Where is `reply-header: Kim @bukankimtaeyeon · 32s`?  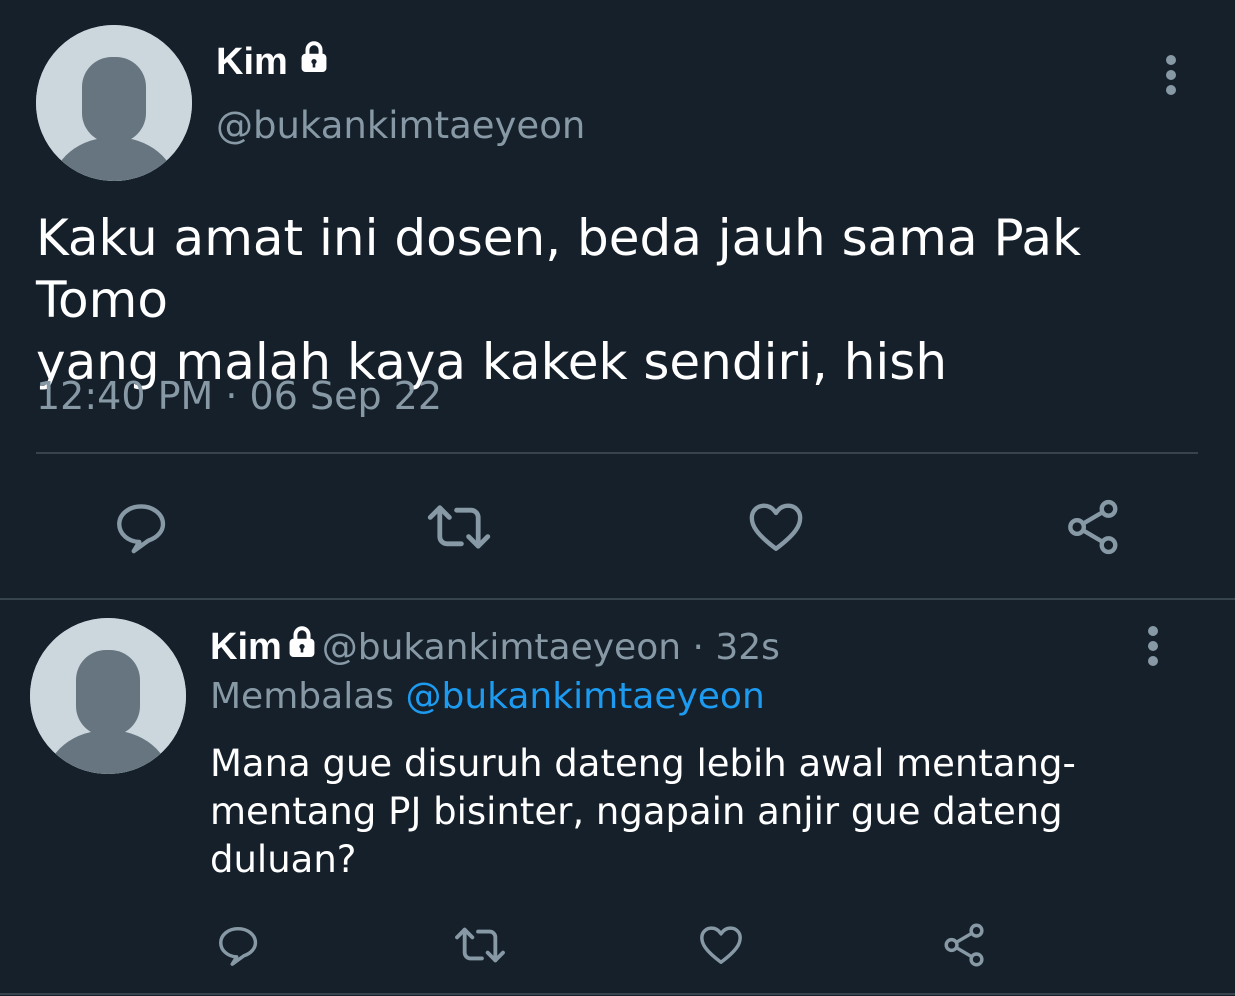 reply-header: Kim @bukankimtaeyeon · 32s is located at coordinates (495, 647).